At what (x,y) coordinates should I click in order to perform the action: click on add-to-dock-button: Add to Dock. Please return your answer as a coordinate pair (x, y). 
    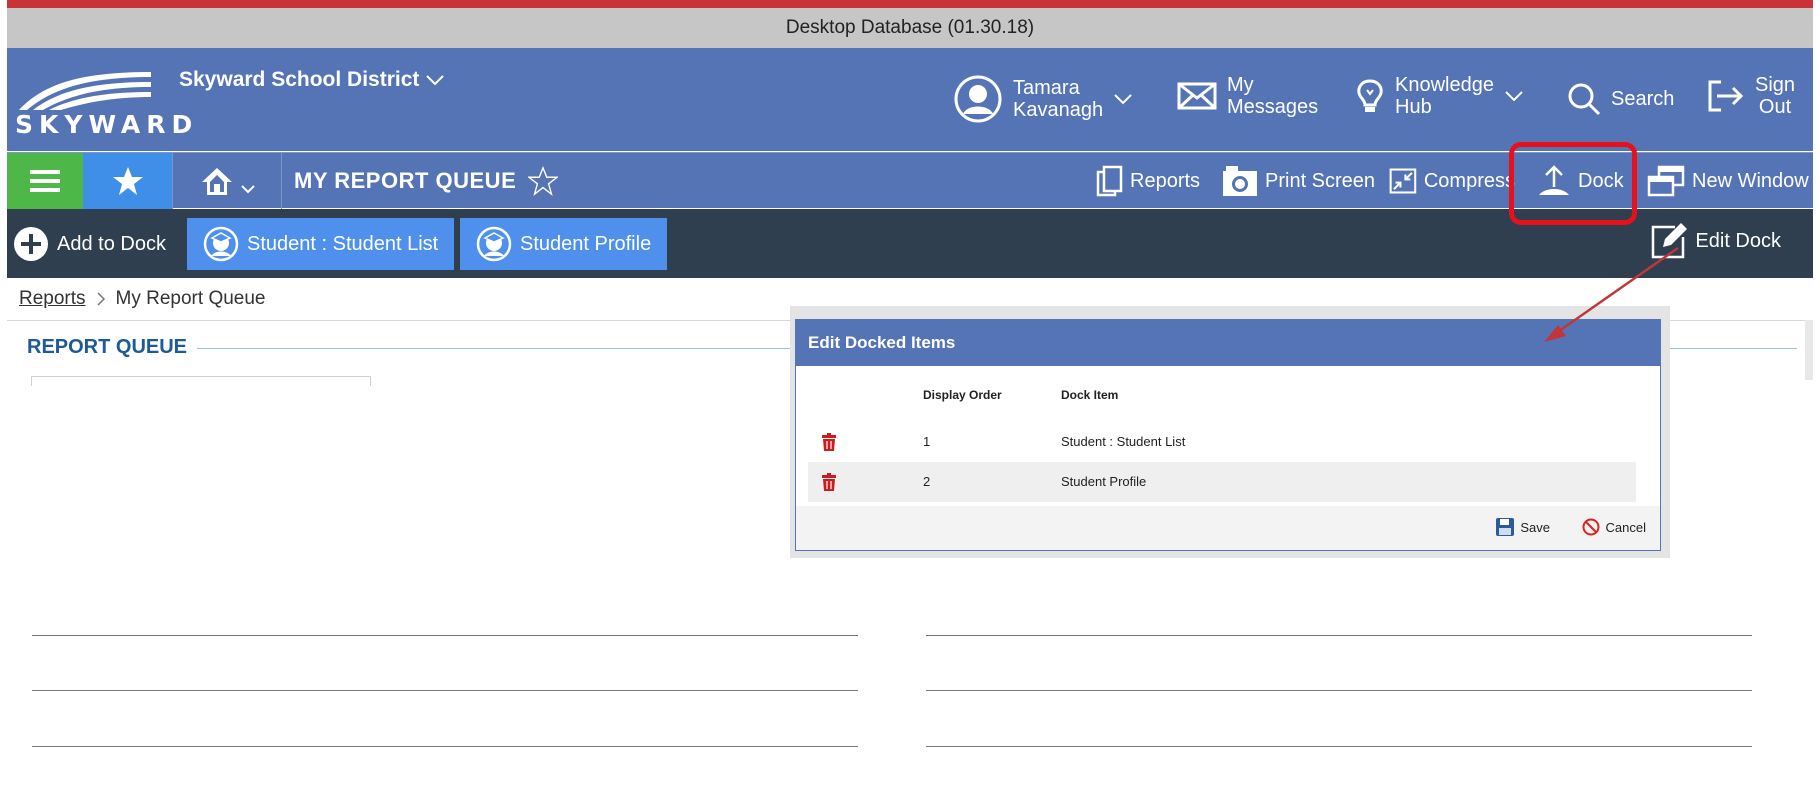
    Looking at the image, I should click on (89, 244).